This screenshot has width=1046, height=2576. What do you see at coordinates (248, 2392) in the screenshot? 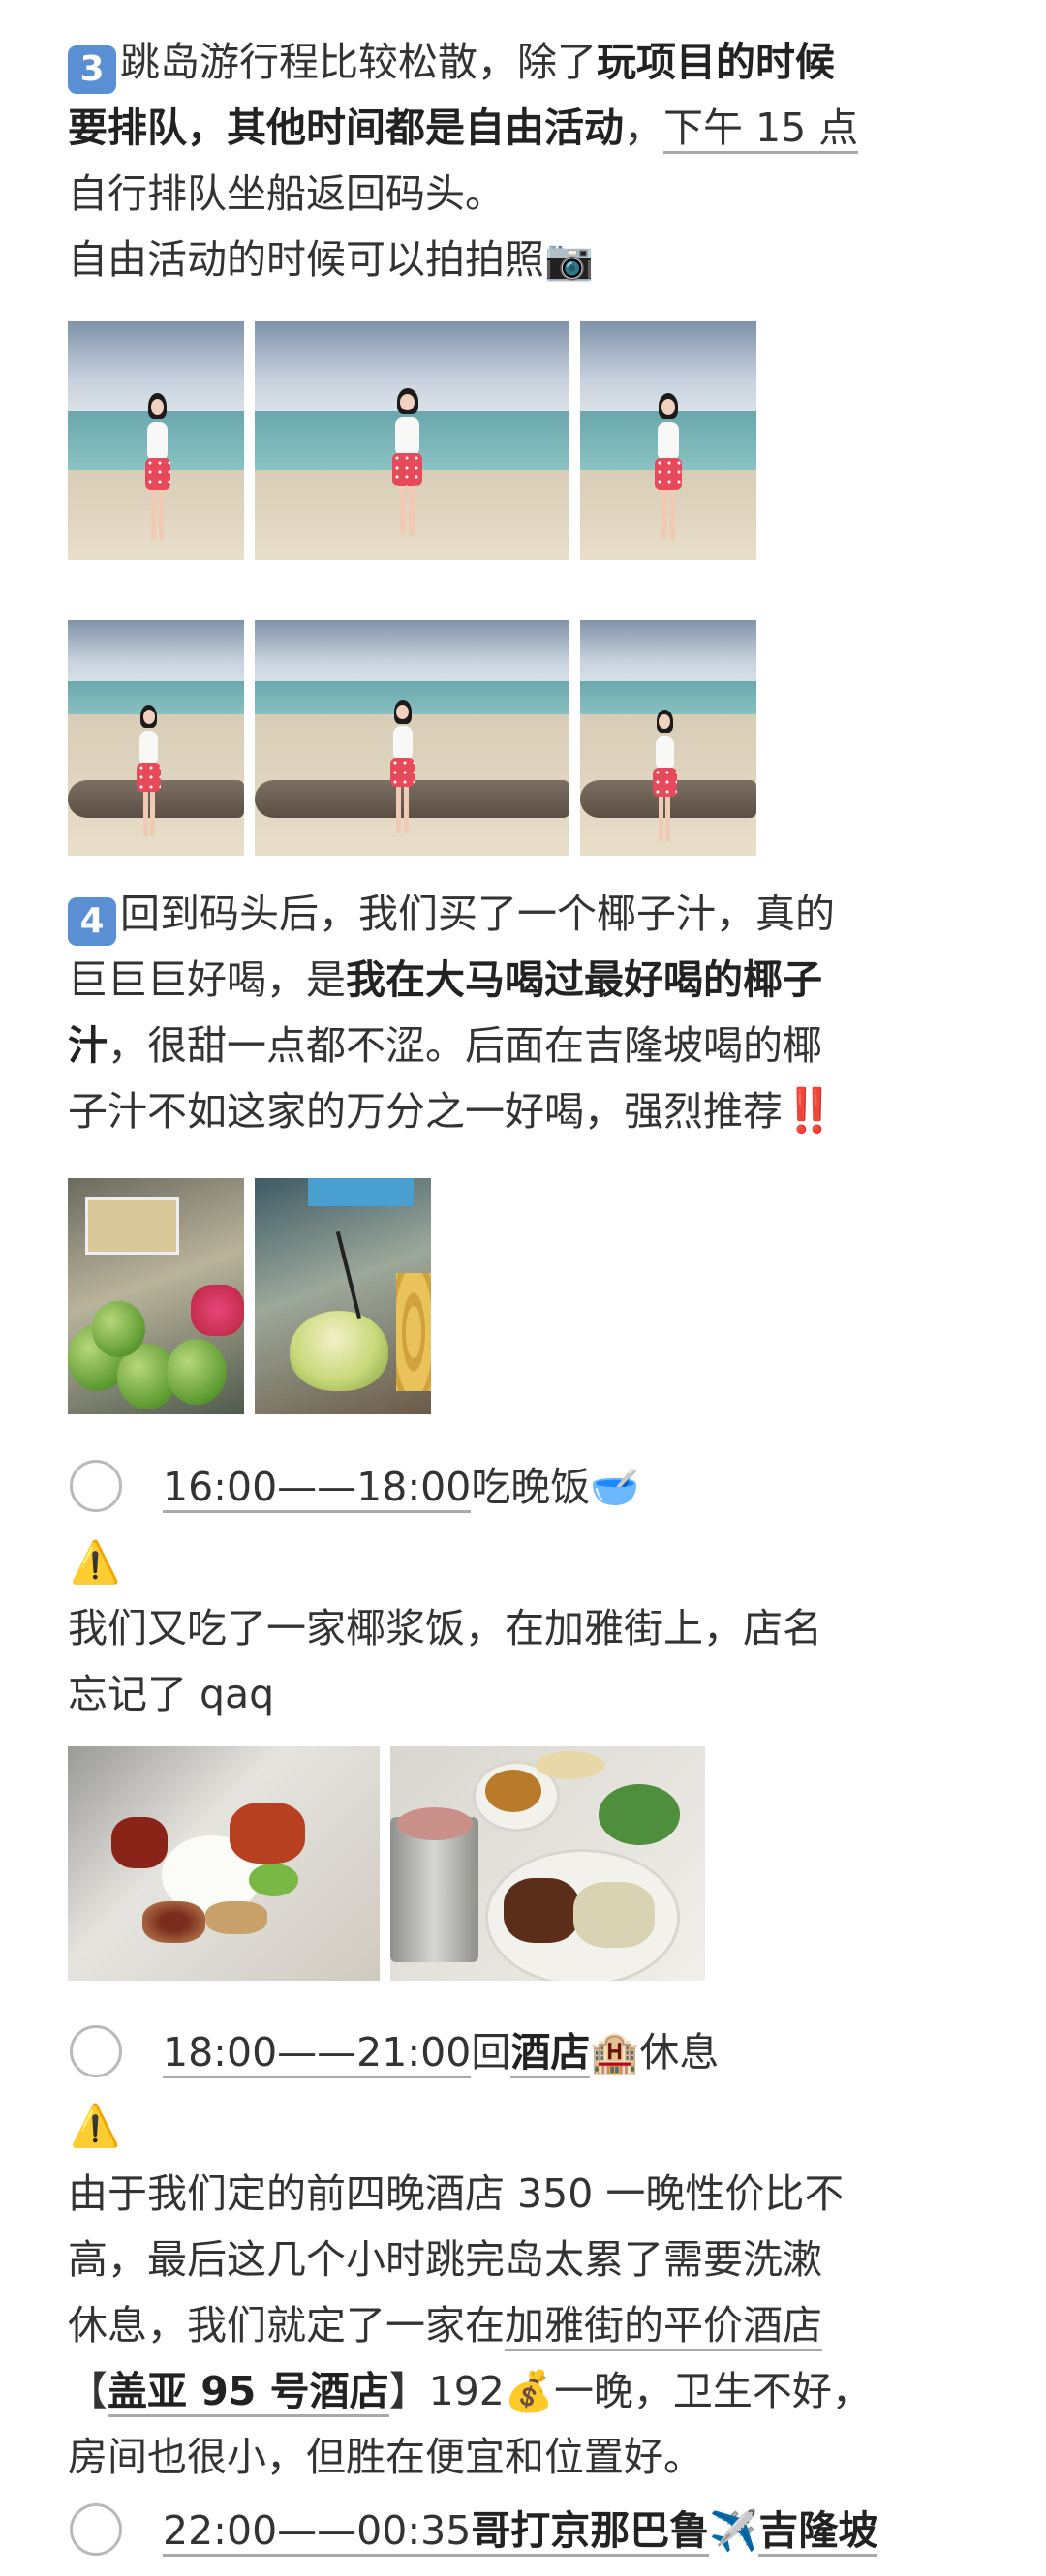
I see `hotel-name-link: 盖亚 95 号酒店` at bounding box center [248, 2392].